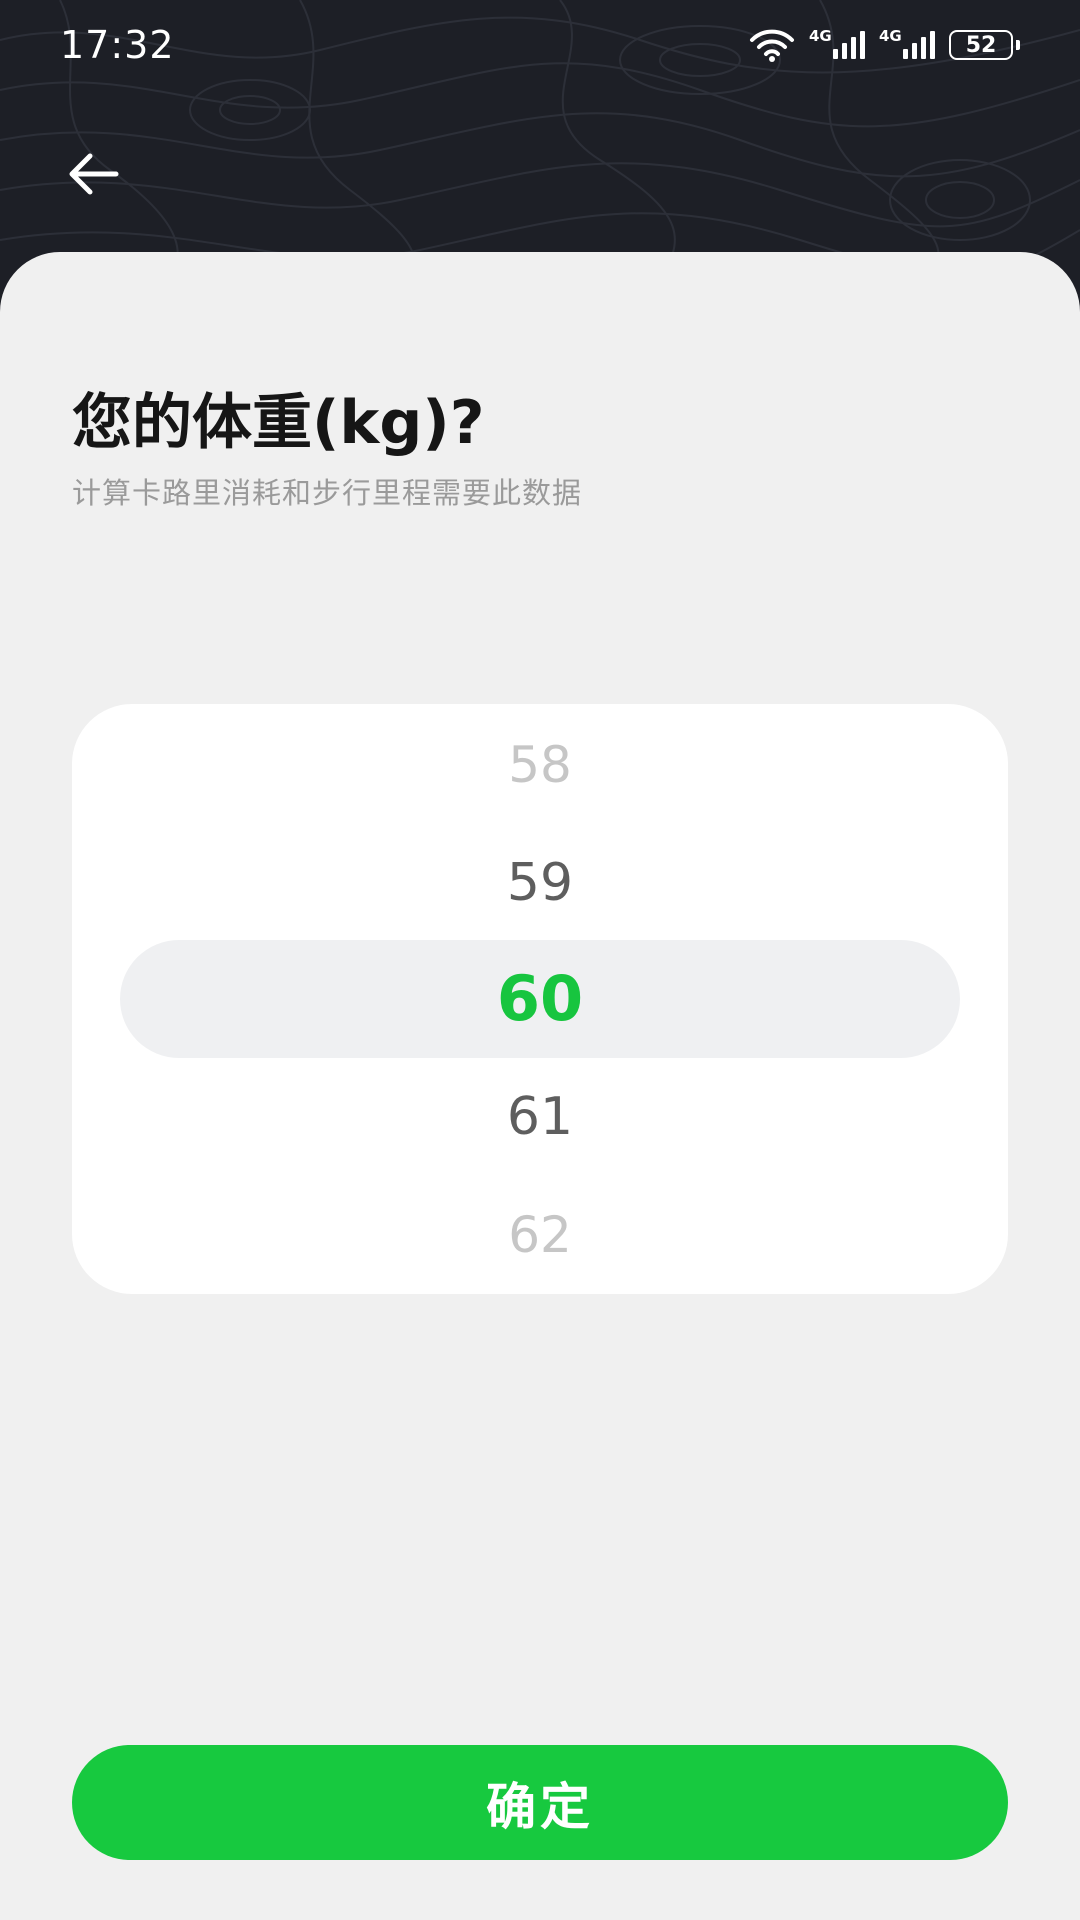 The height and width of the screenshot is (1920, 1080). I want to click on picker-item: 59, so click(540, 883).